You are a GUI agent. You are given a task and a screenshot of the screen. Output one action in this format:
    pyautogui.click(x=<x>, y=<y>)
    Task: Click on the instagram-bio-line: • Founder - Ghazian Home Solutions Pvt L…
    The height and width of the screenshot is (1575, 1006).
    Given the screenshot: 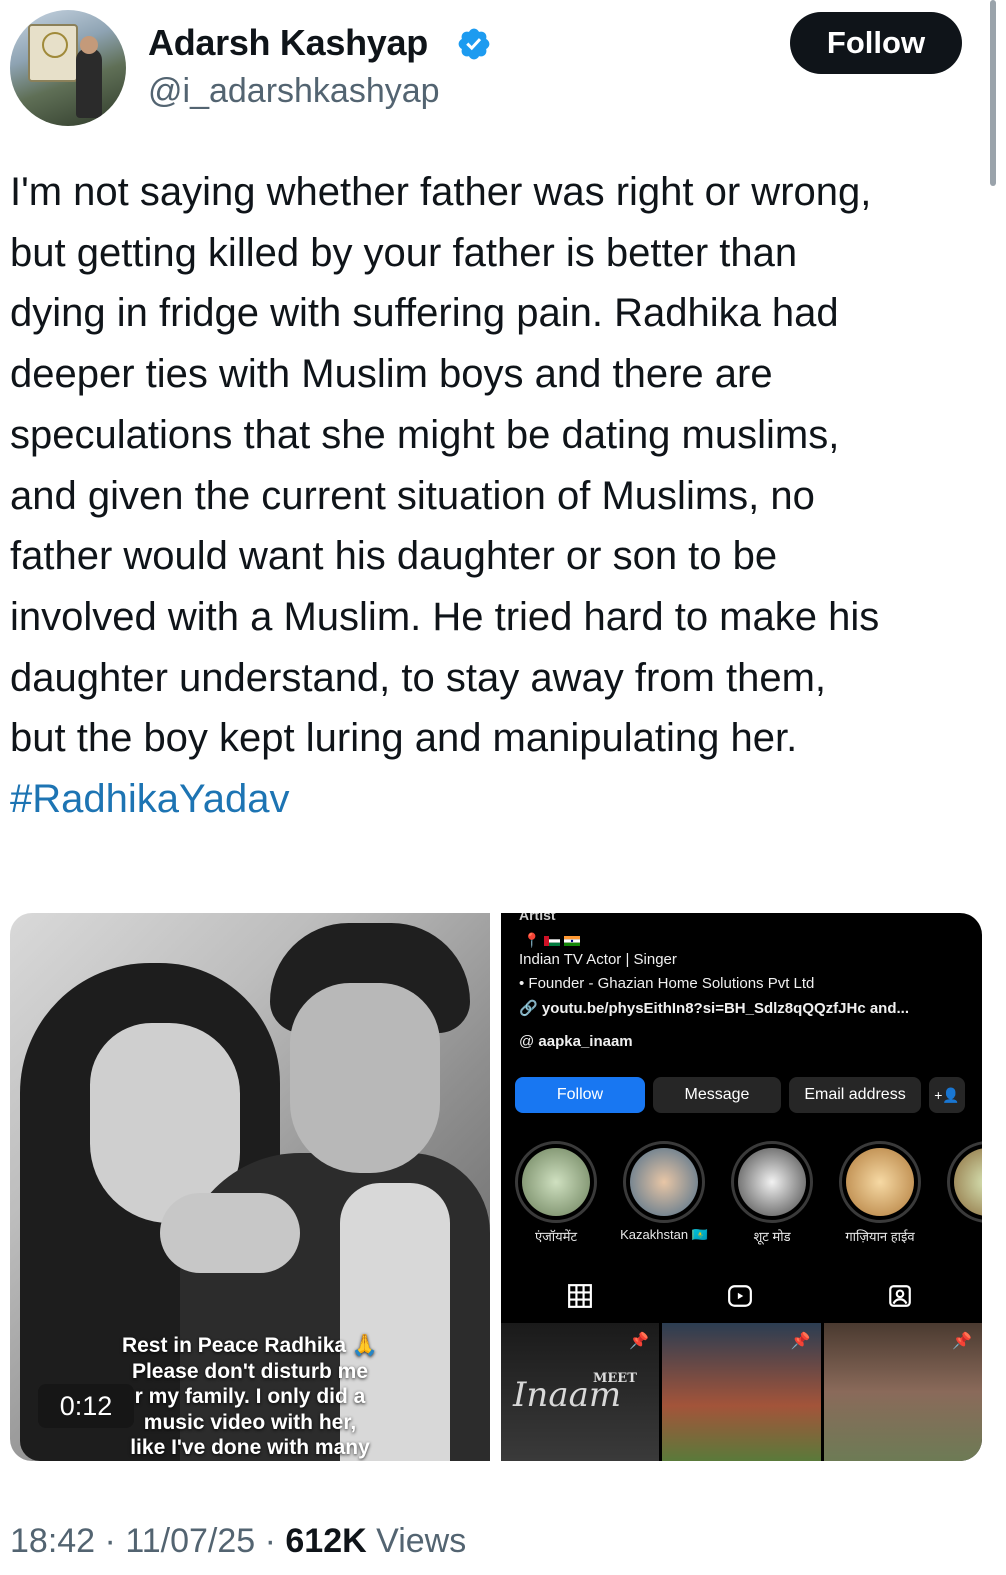 What is the action you would take?
    pyautogui.click(x=667, y=983)
    